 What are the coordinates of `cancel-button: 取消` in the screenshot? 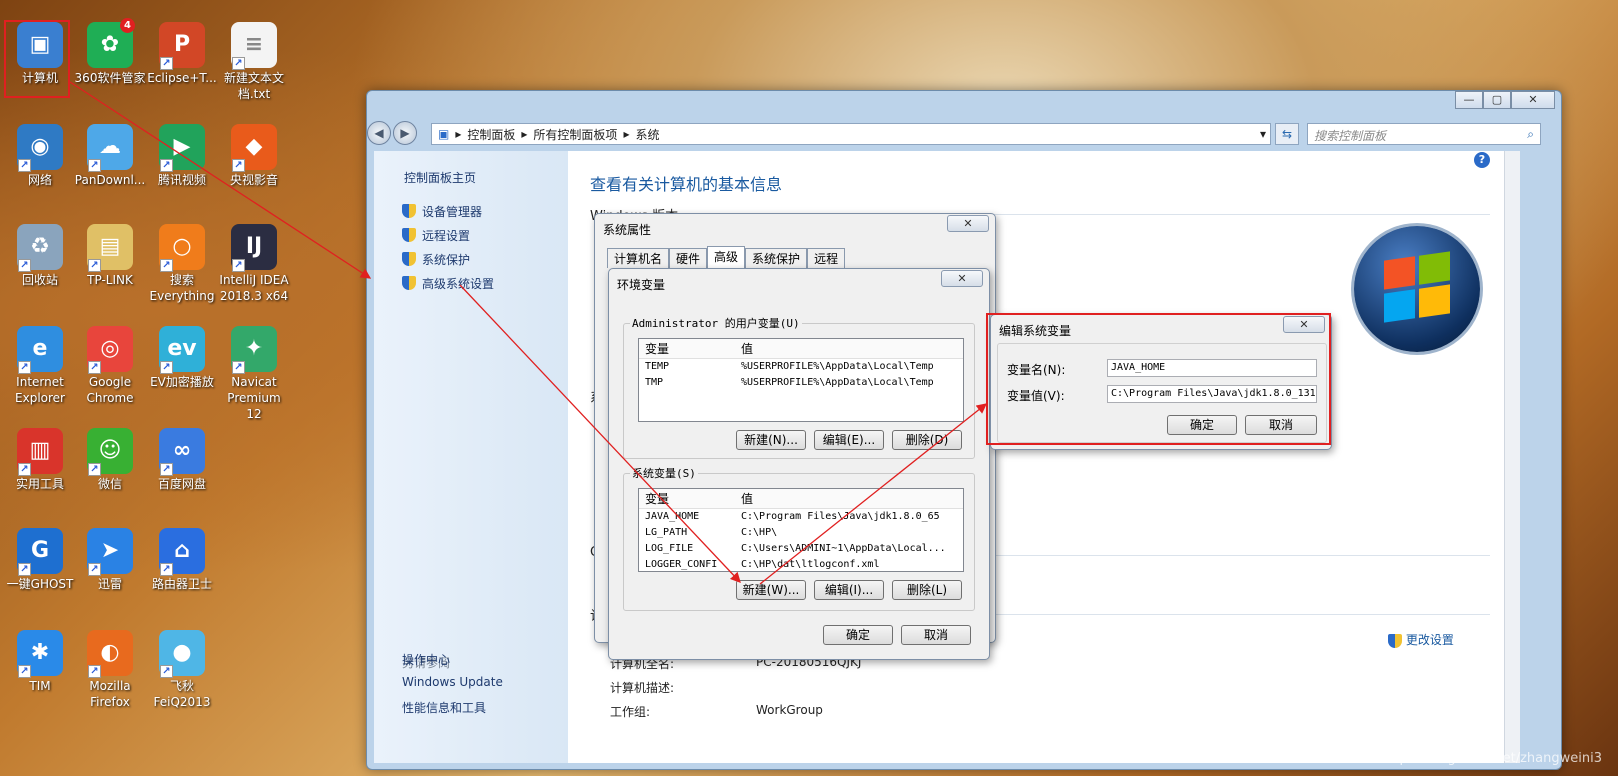 It's located at (936, 635).